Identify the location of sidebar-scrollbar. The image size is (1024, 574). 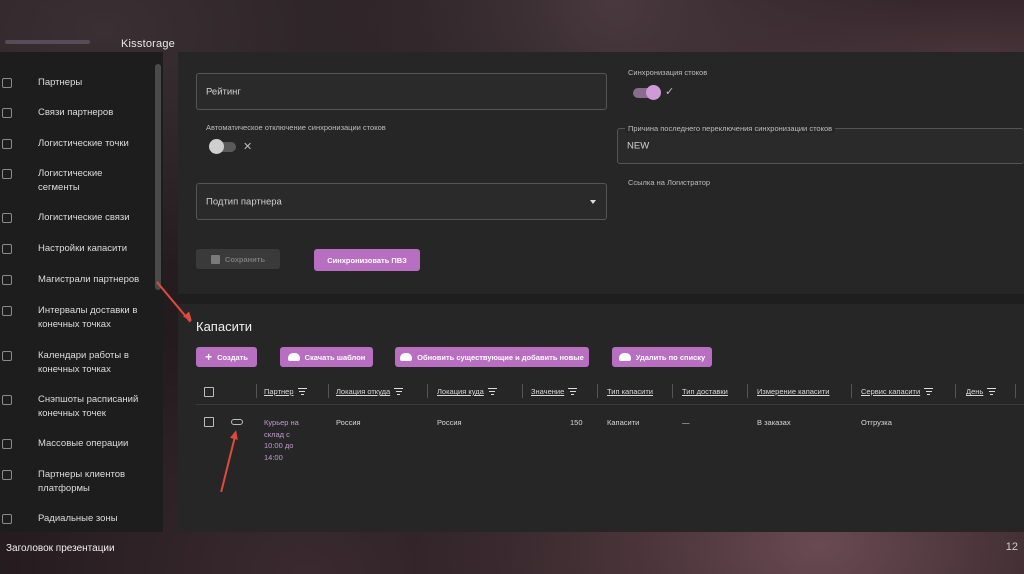
(158, 177).